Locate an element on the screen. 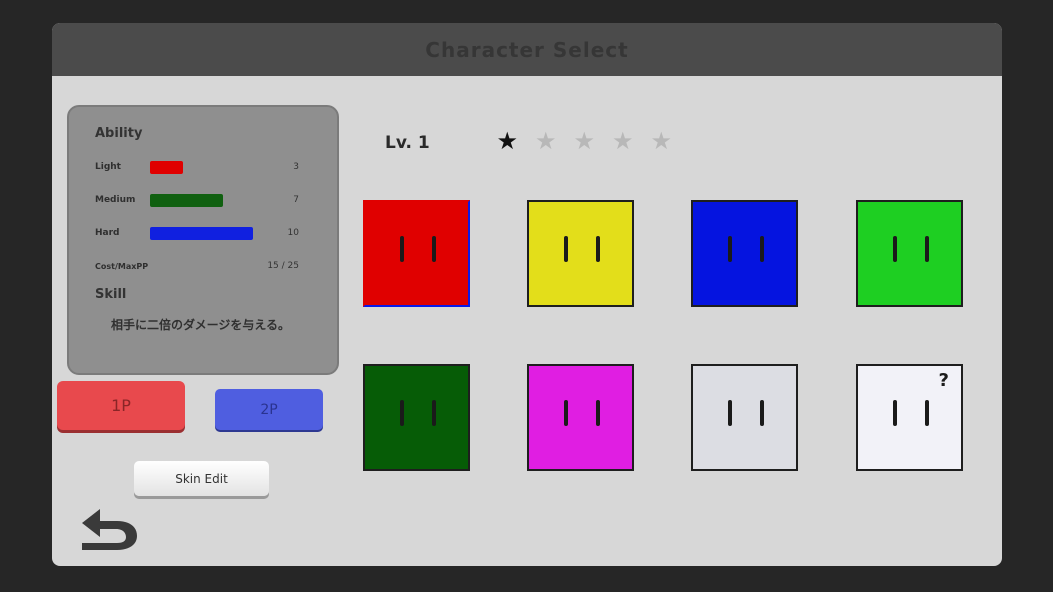 The width and height of the screenshot is (1053, 592). level-stars: ★ ★ ★ ★ ★ is located at coordinates (584, 141).